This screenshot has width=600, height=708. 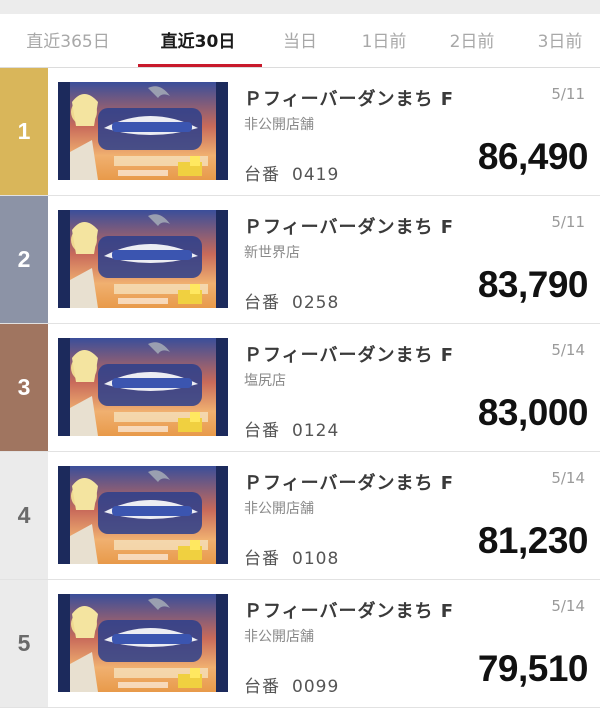 I want to click on tab-3-days-ago: 3日前, so click(x=560, y=40).